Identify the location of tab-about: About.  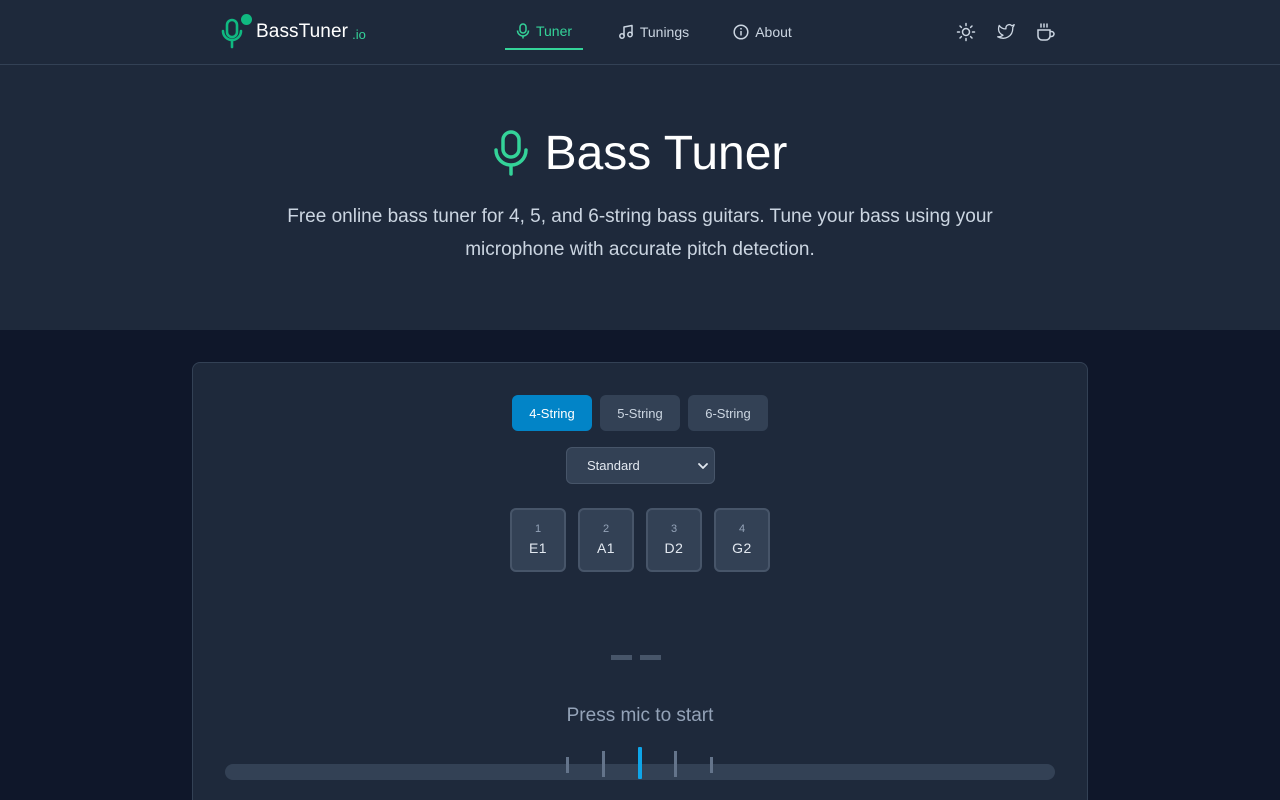
(762, 32).